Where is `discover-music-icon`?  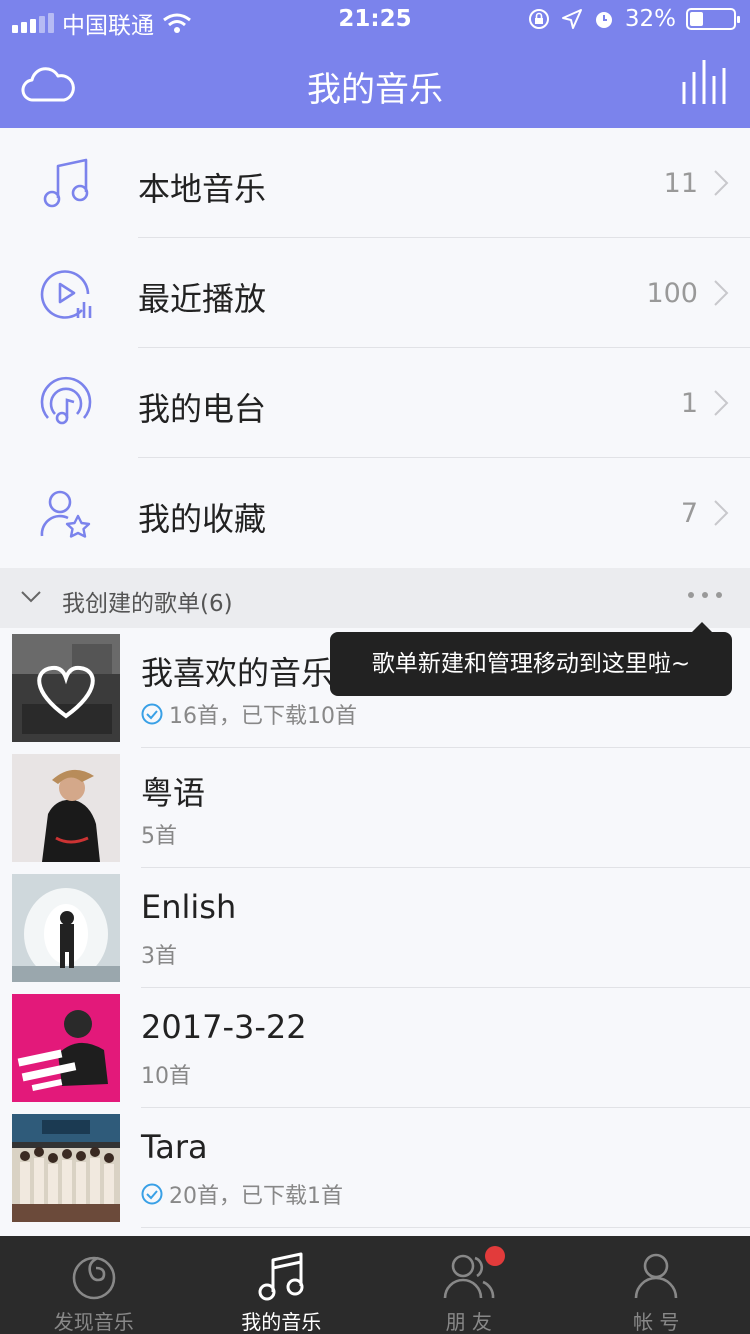
discover-music-icon is located at coordinates (94, 1278).